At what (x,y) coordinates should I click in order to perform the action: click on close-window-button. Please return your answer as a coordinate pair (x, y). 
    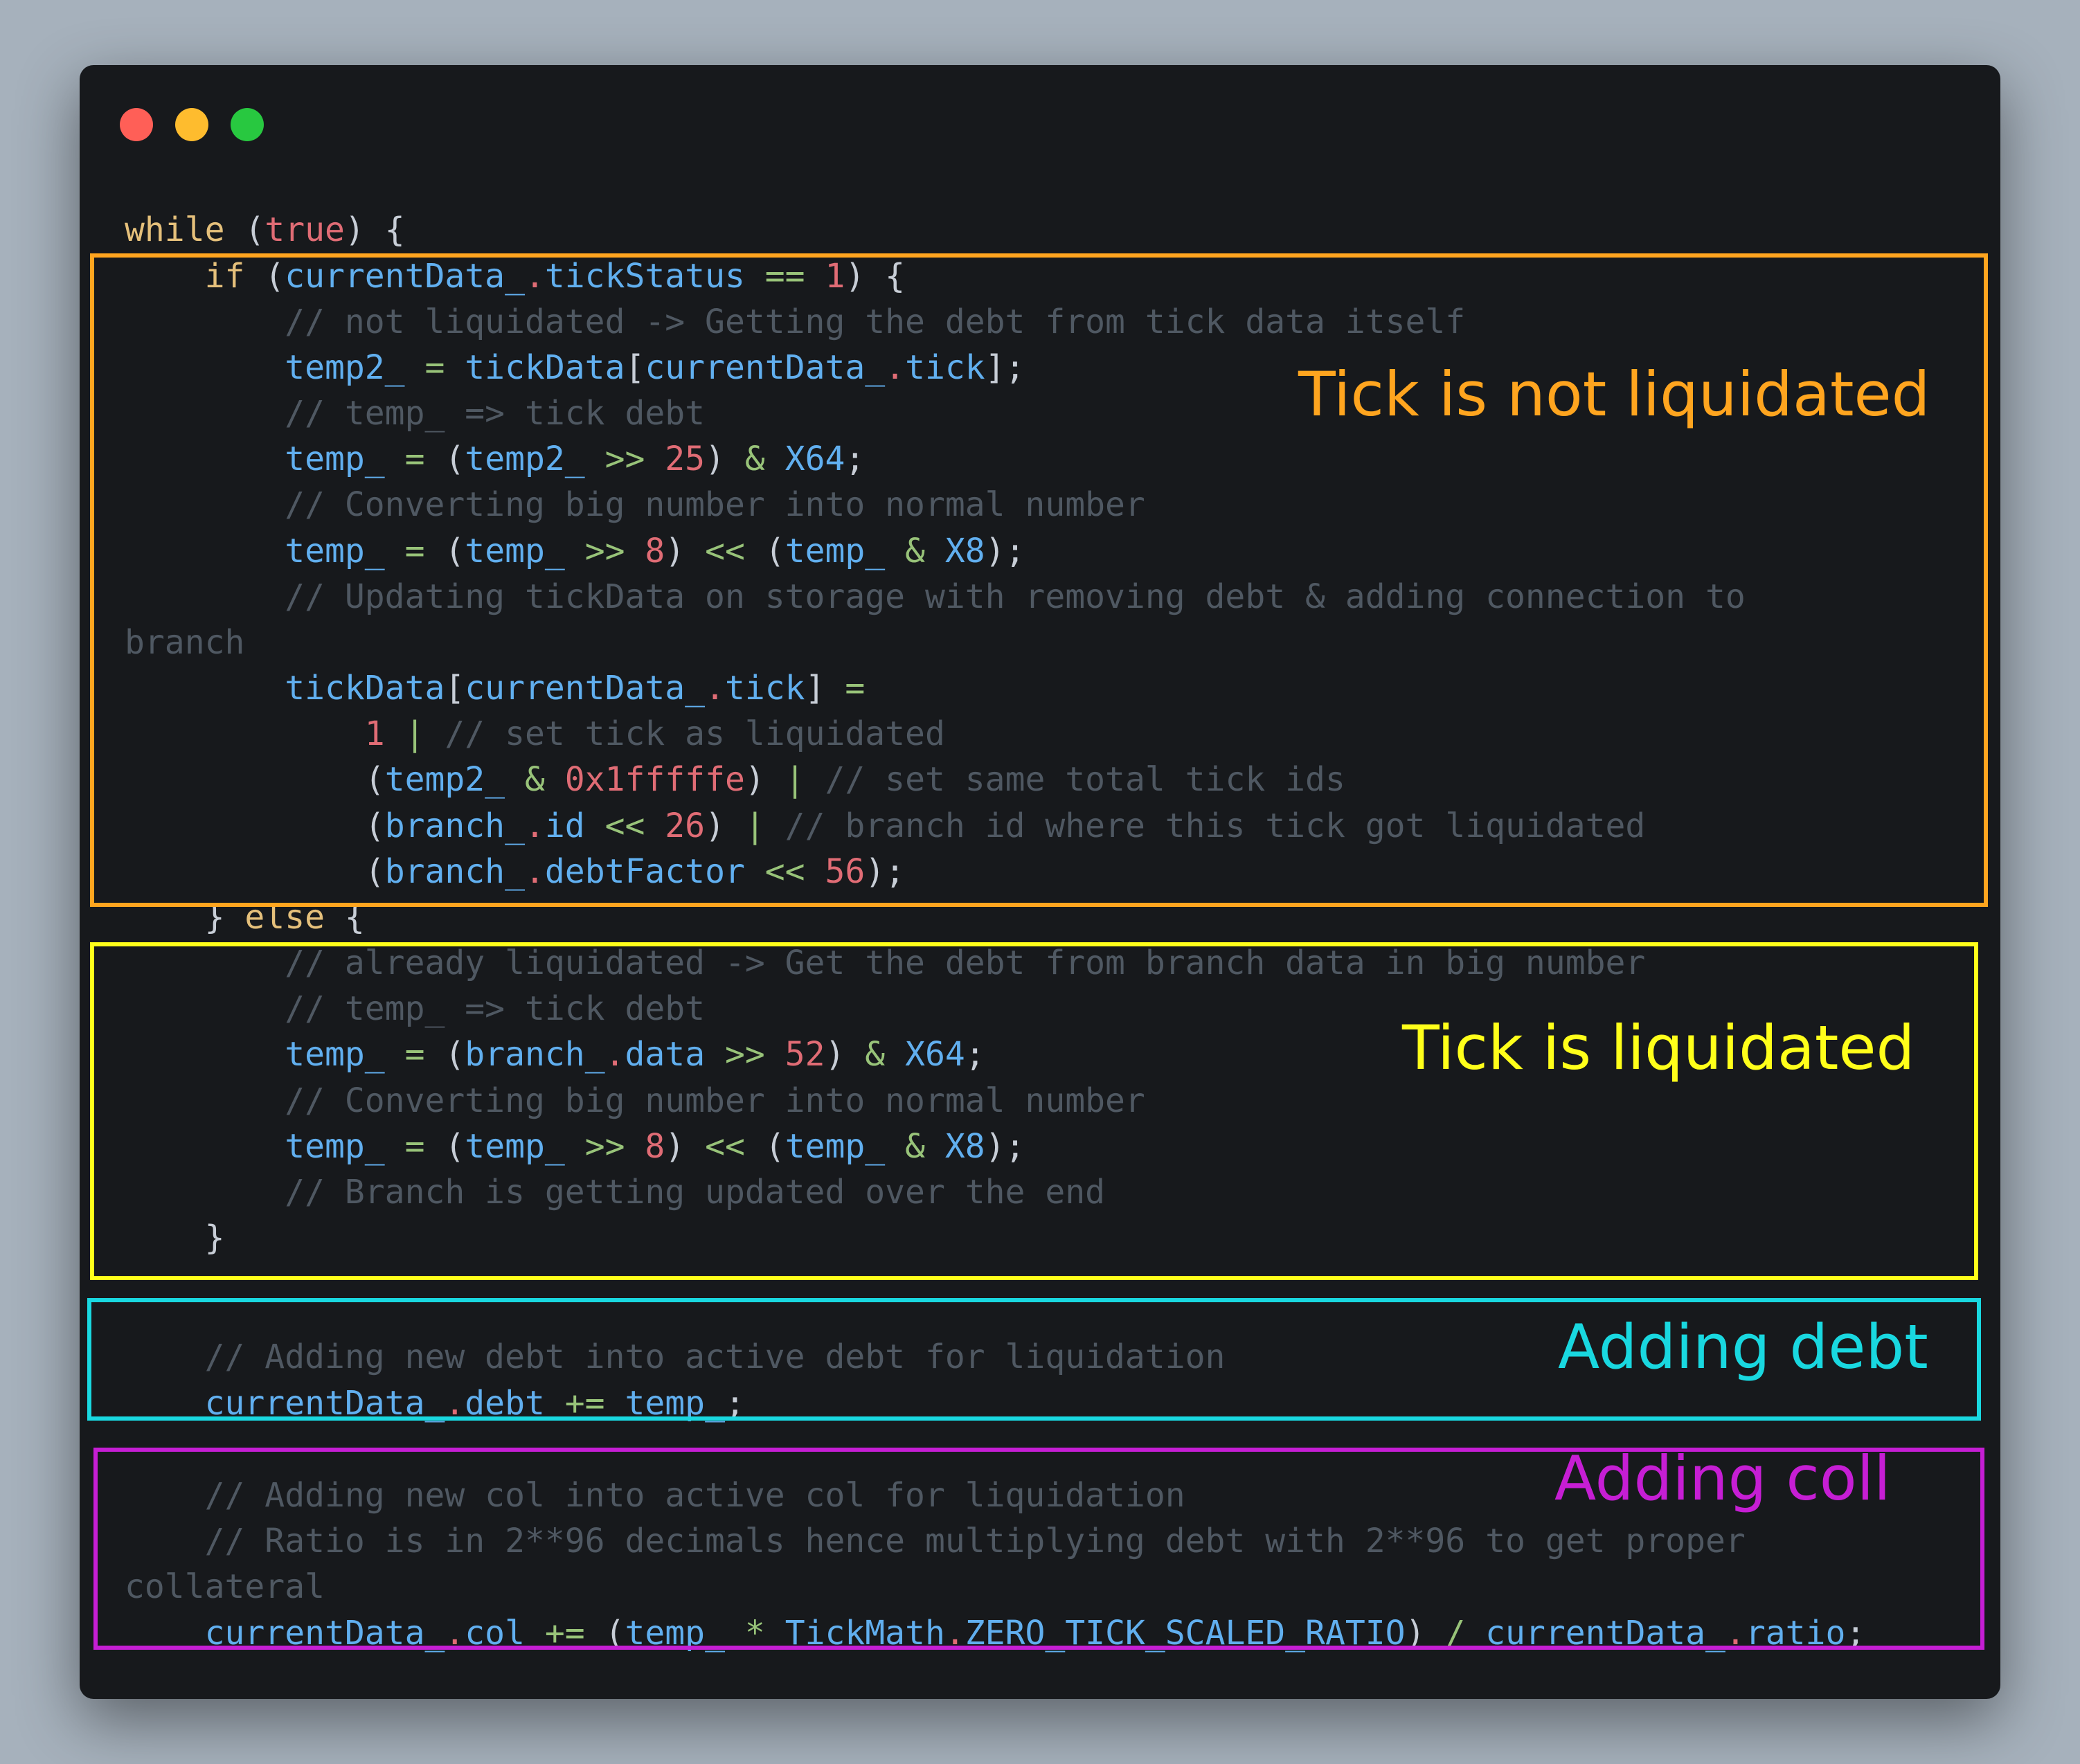
    Looking at the image, I should click on (136, 124).